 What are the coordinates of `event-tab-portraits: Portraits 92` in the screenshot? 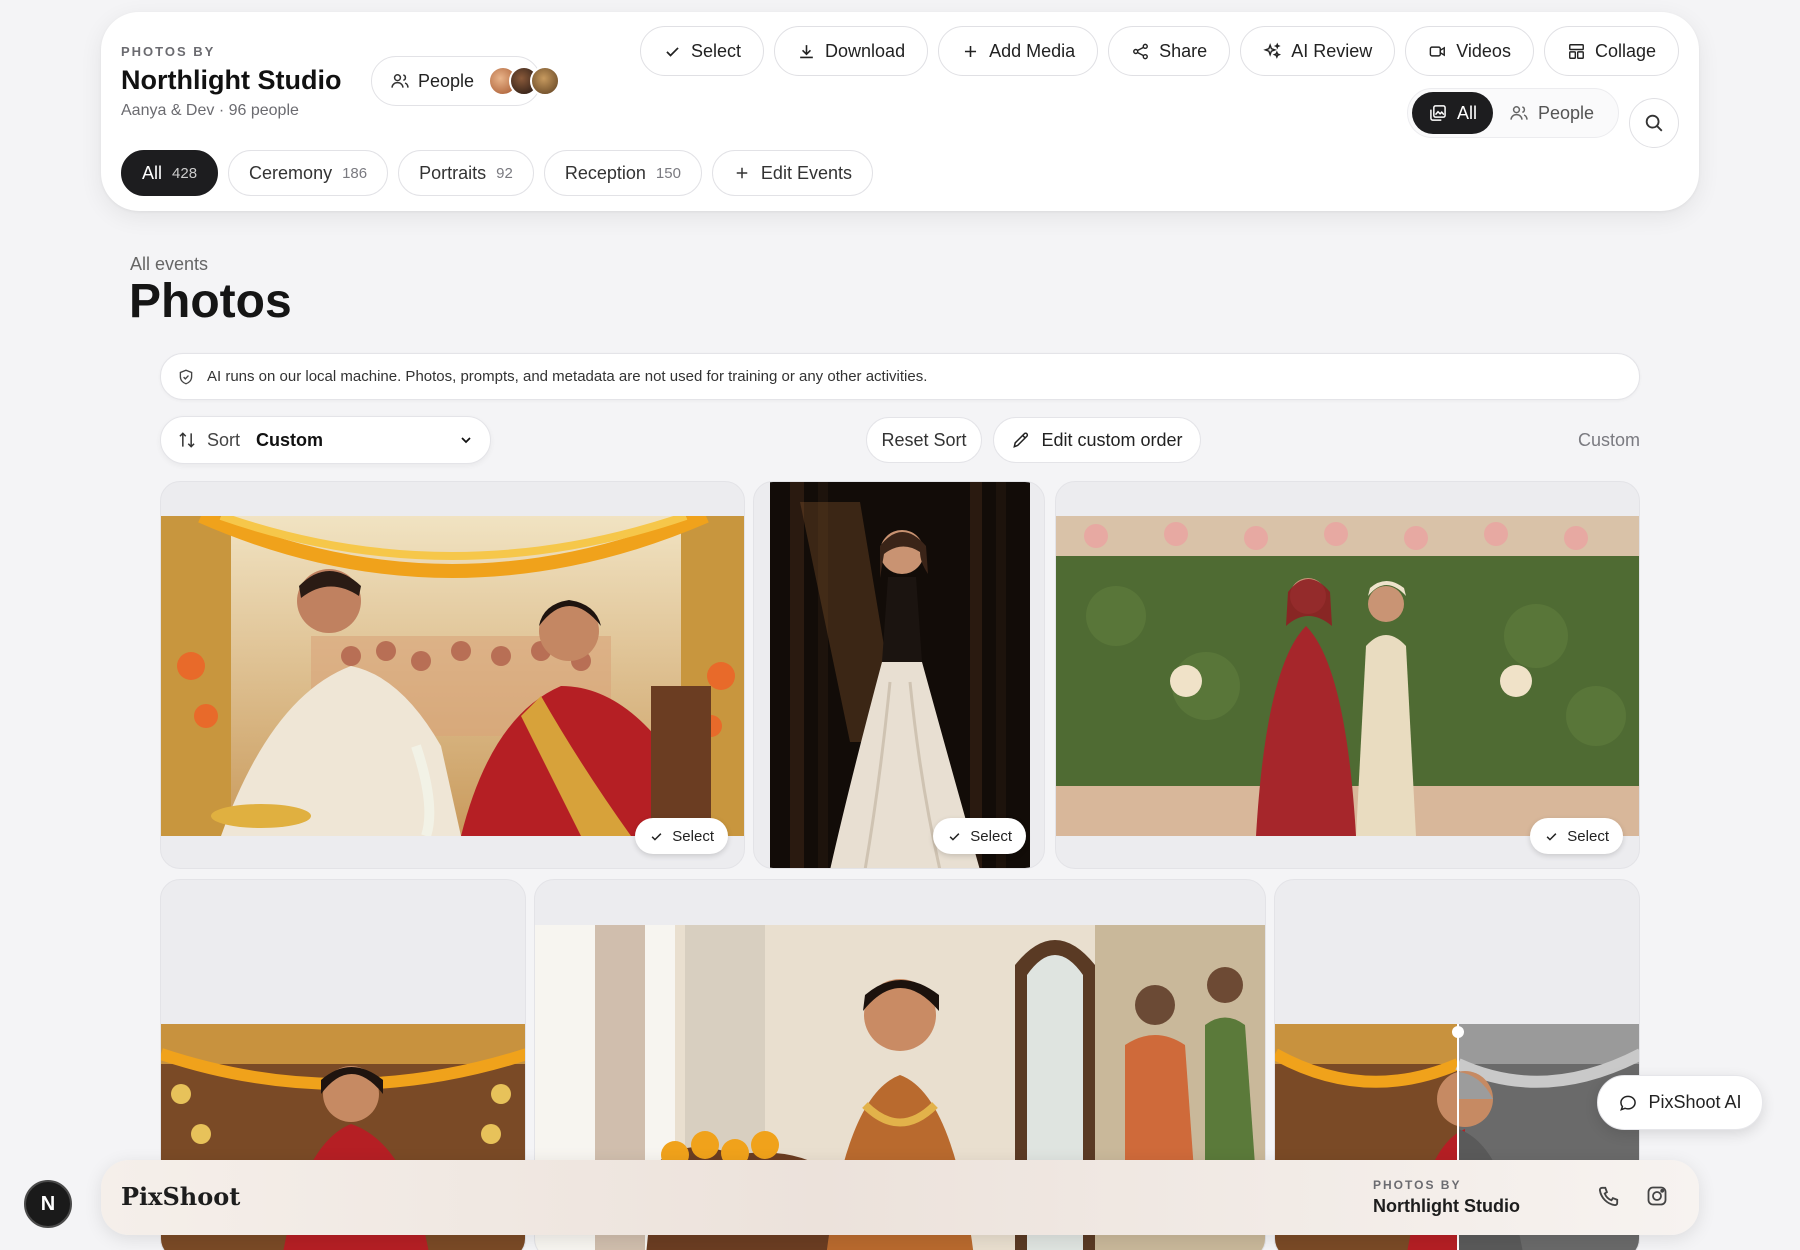 It's located at (466, 173).